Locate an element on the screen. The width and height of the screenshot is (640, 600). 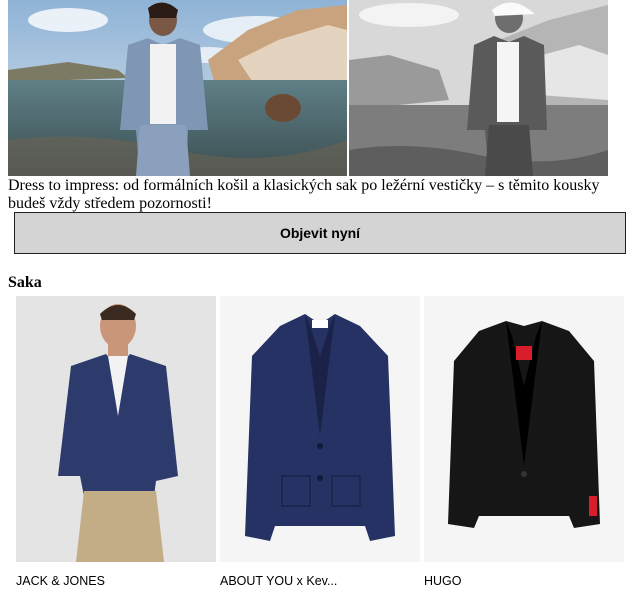
discover-now-button: Objevit nyní is located at coordinates (320, 233).